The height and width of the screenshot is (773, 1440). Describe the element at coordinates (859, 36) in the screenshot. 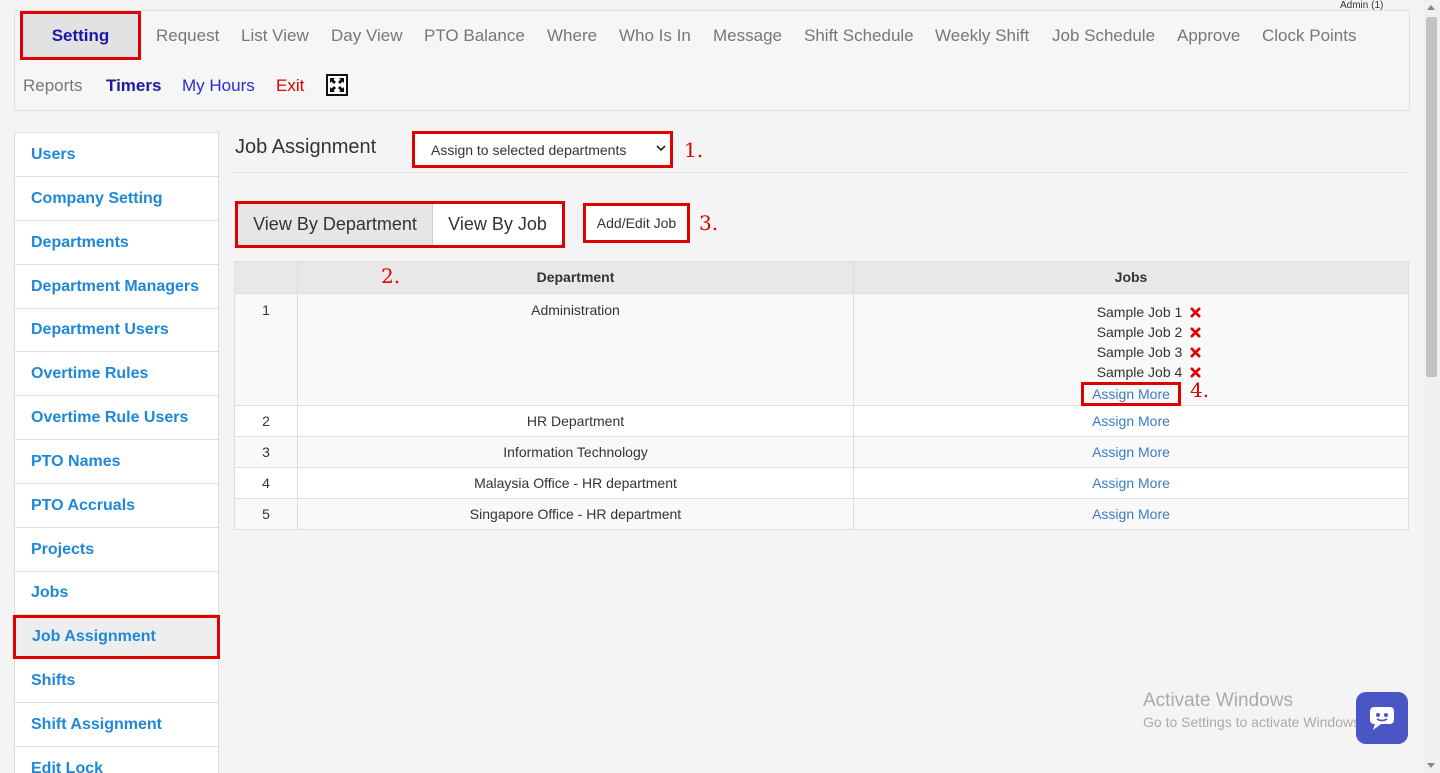

I see `nav-shift-schedule: Shift Schedule` at that location.